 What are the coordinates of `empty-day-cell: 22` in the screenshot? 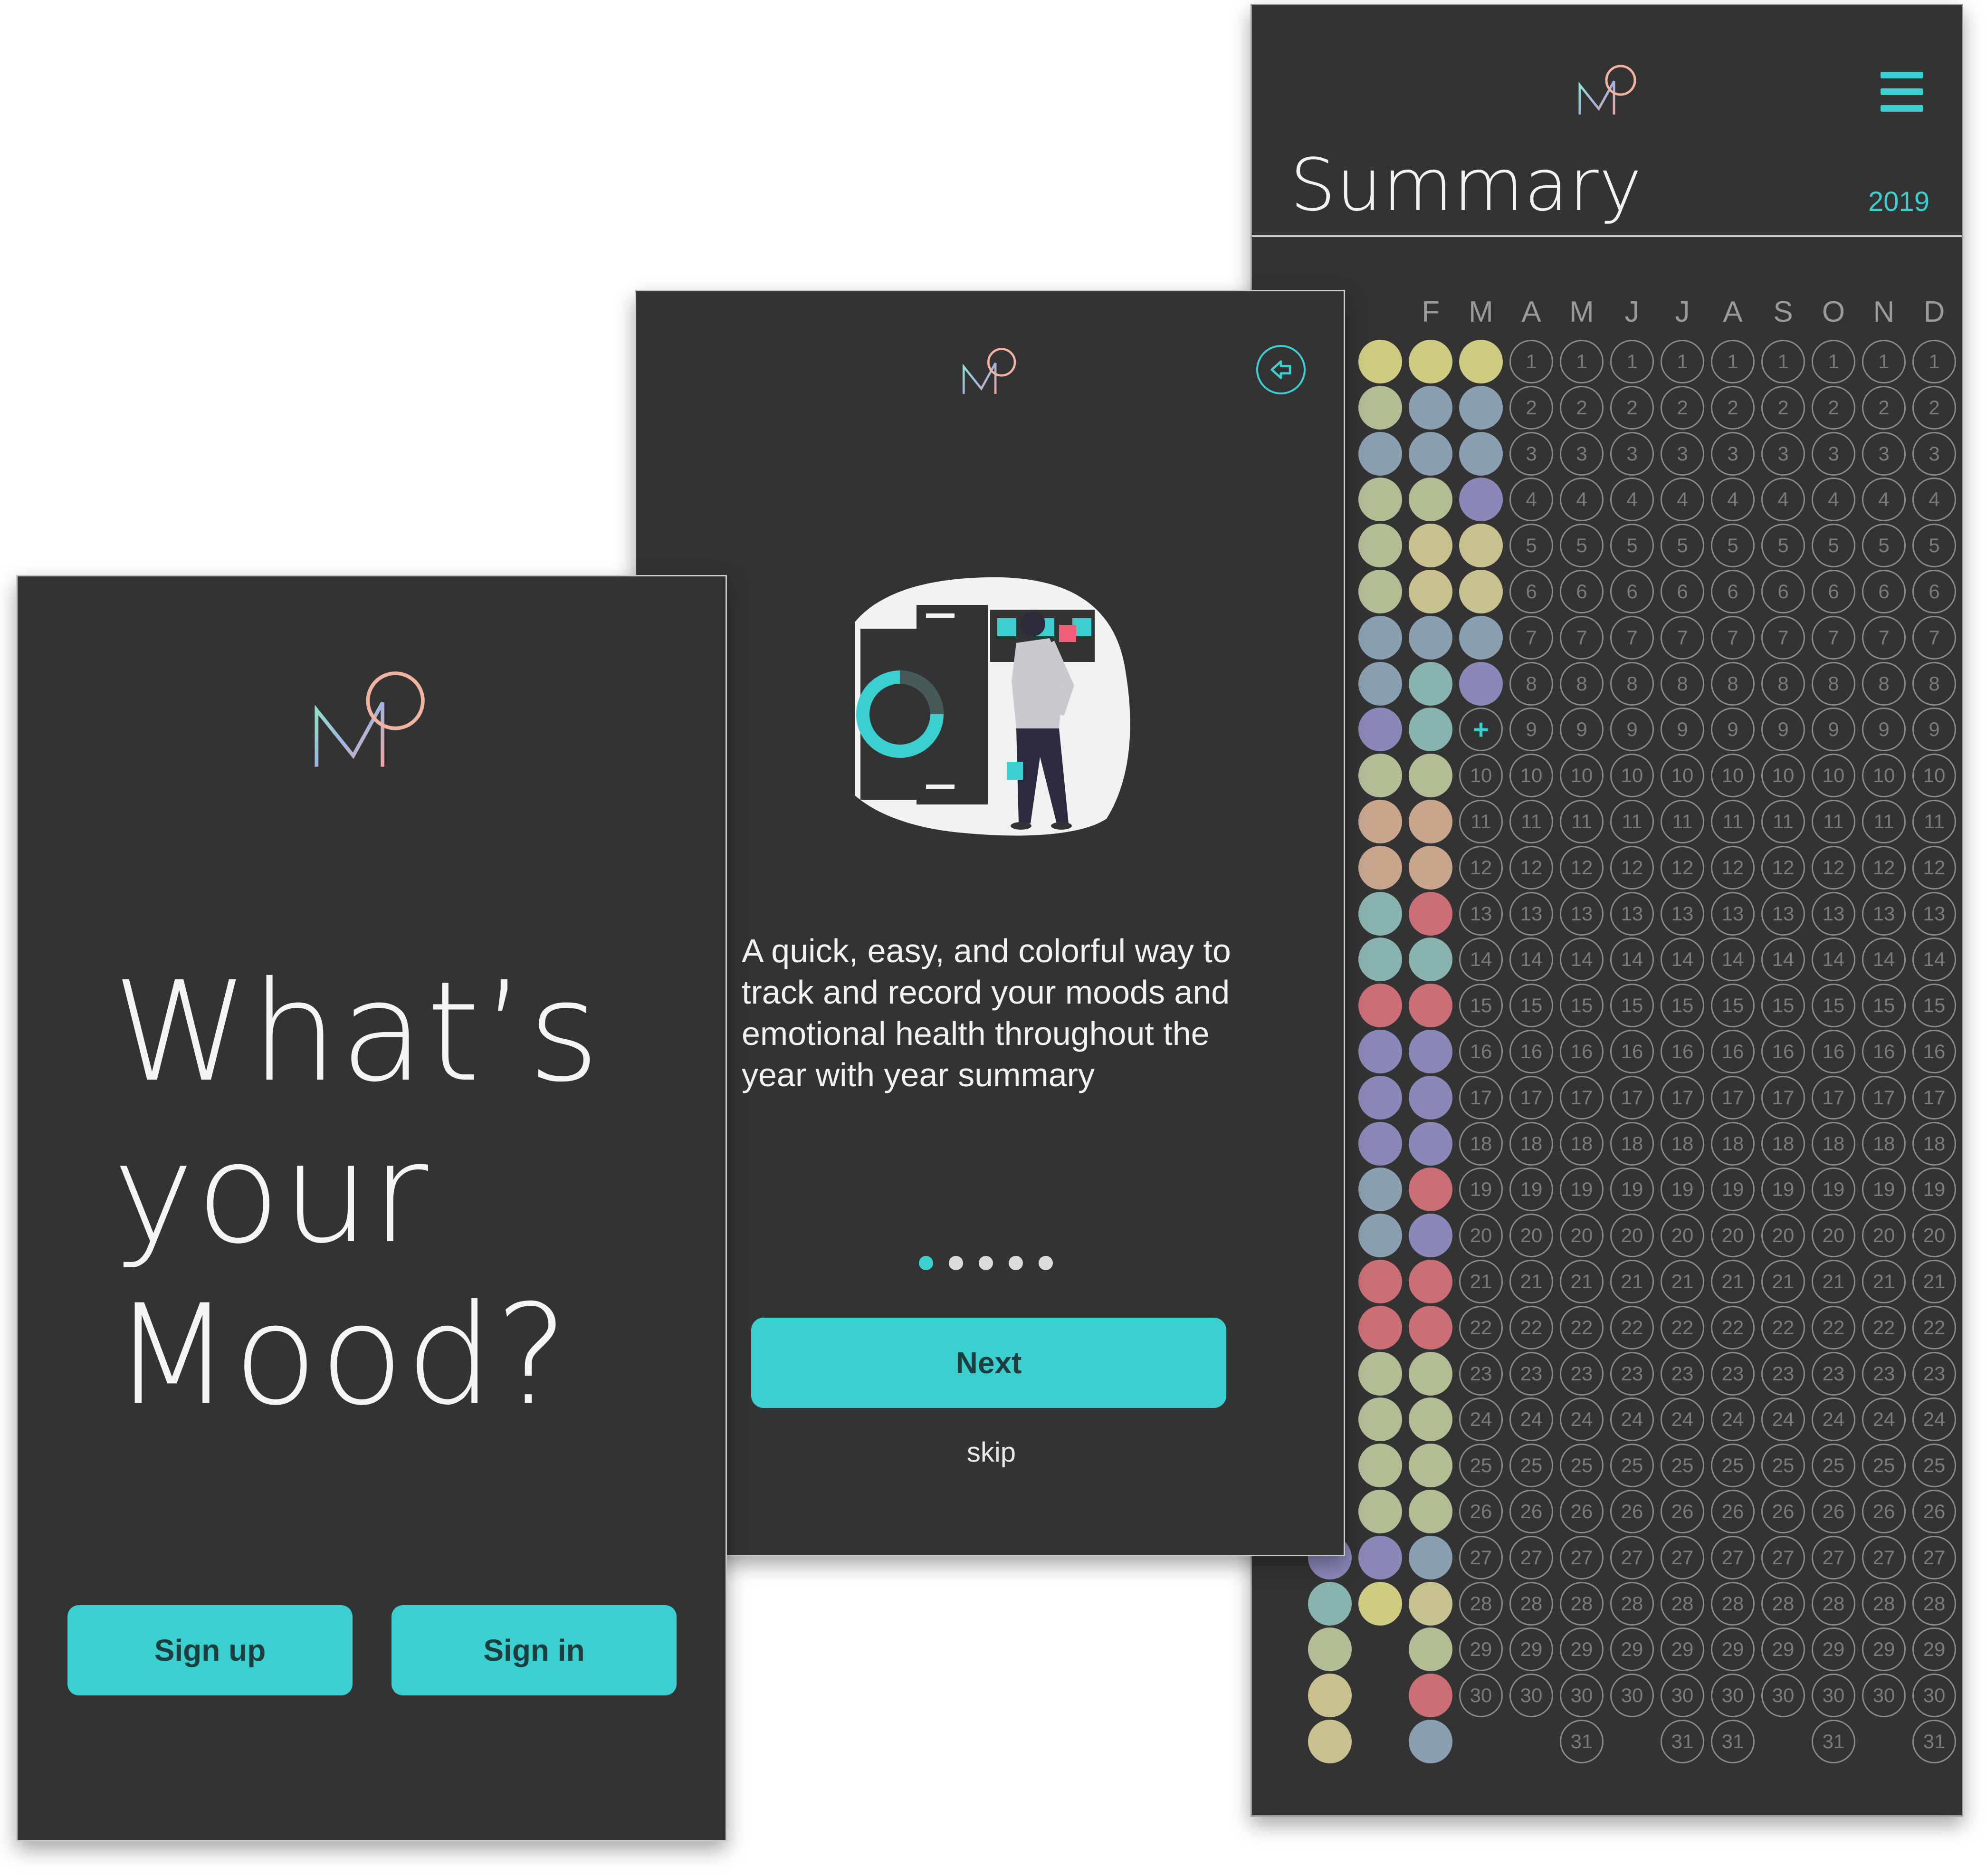 It's located at (1531, 1328).